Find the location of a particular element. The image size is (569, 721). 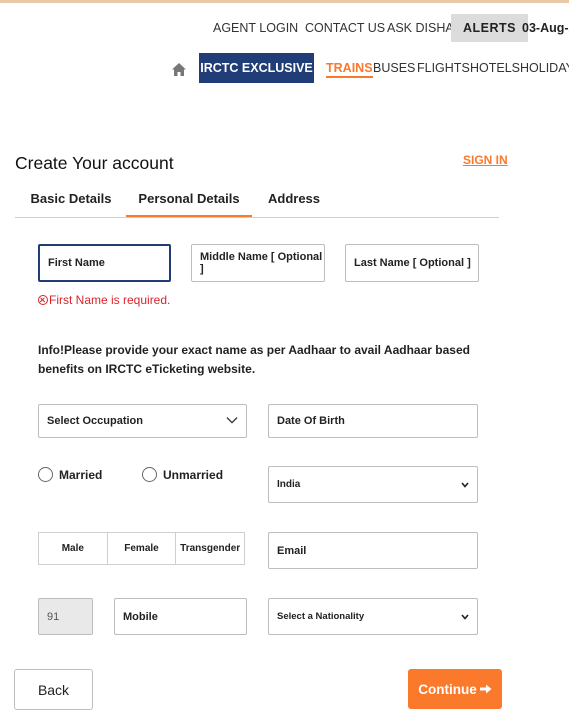

continue-label: Continue is located at coordinates (447, 689).